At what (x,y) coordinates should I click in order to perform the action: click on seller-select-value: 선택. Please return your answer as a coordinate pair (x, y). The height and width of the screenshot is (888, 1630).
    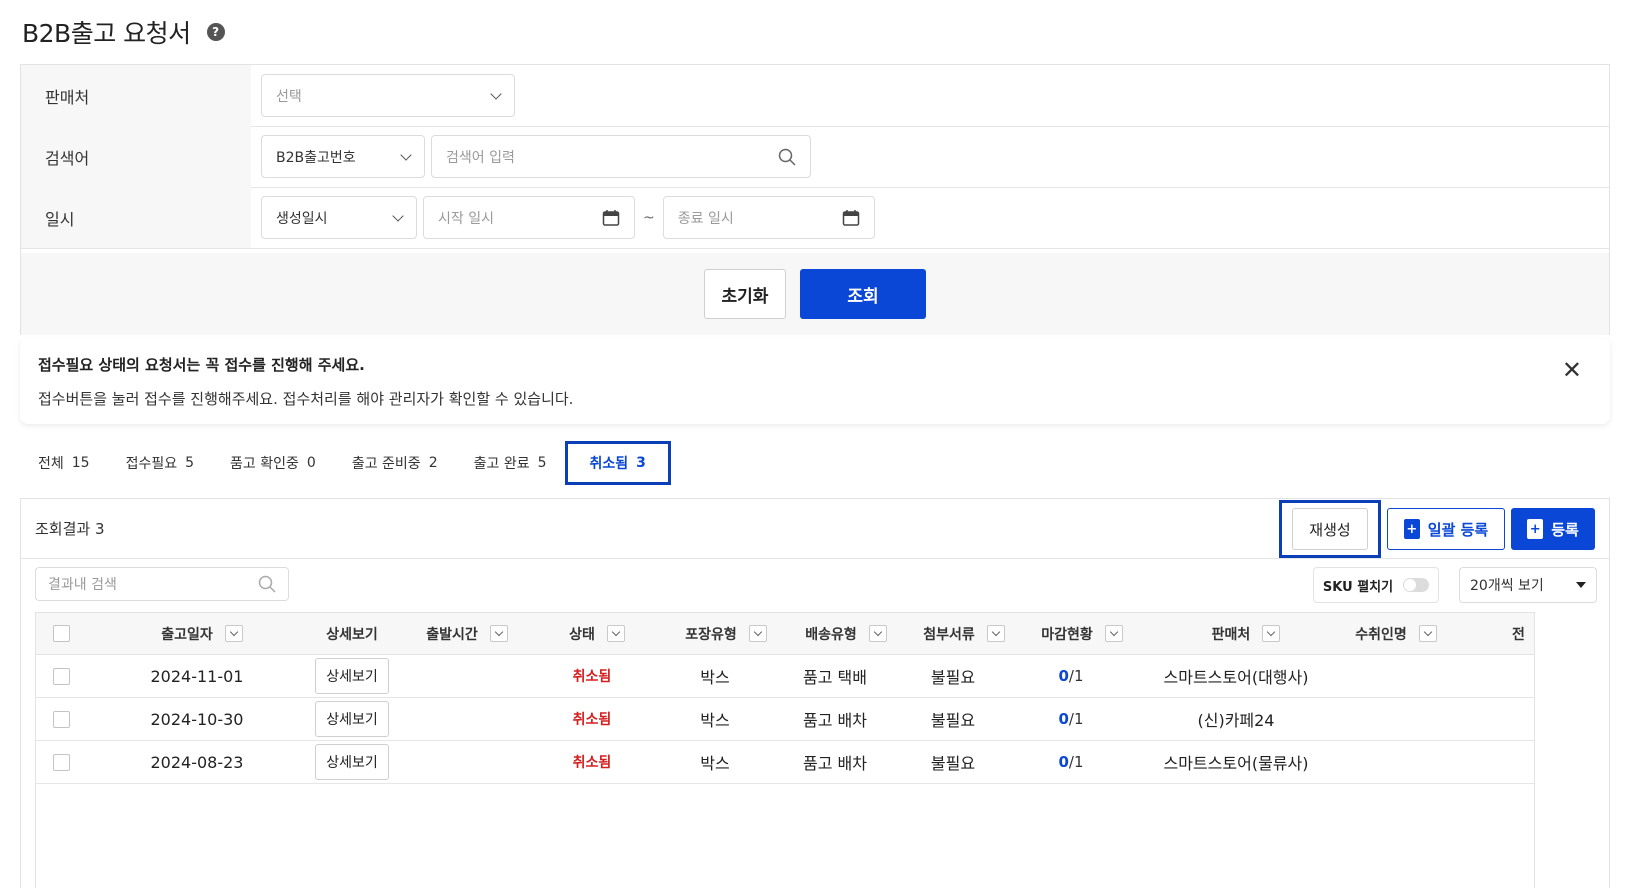
    Looking at the image, I should click on (289, 96).